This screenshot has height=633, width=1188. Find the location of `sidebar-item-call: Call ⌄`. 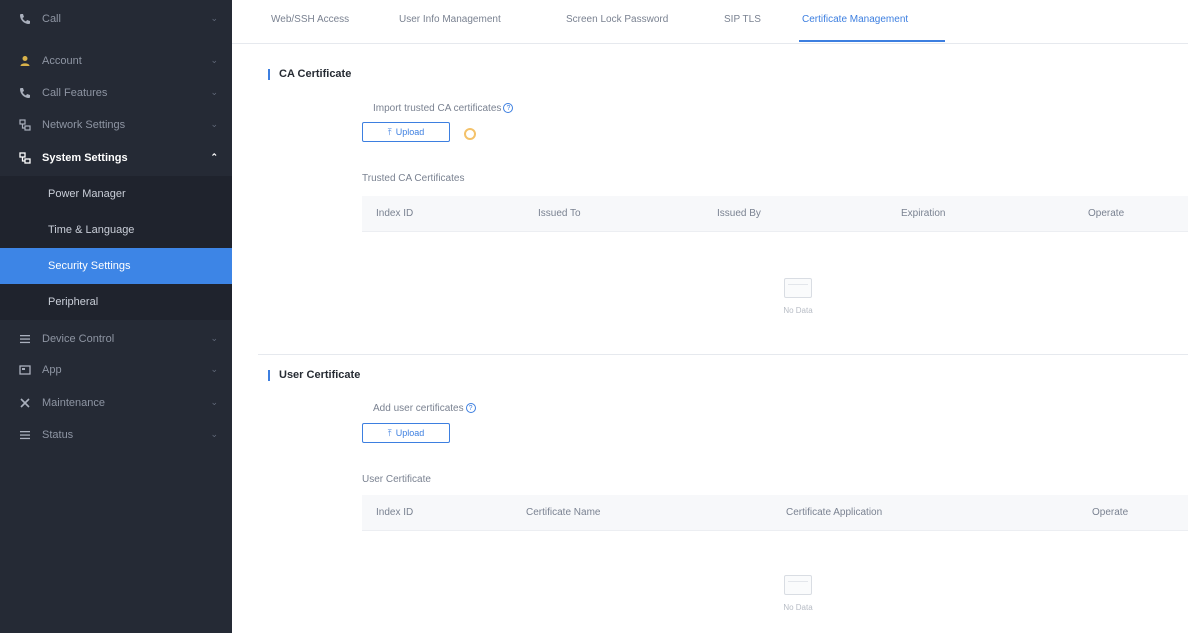

sidebar-item-call: Call ⌄ is located at coordinates (116, 19).